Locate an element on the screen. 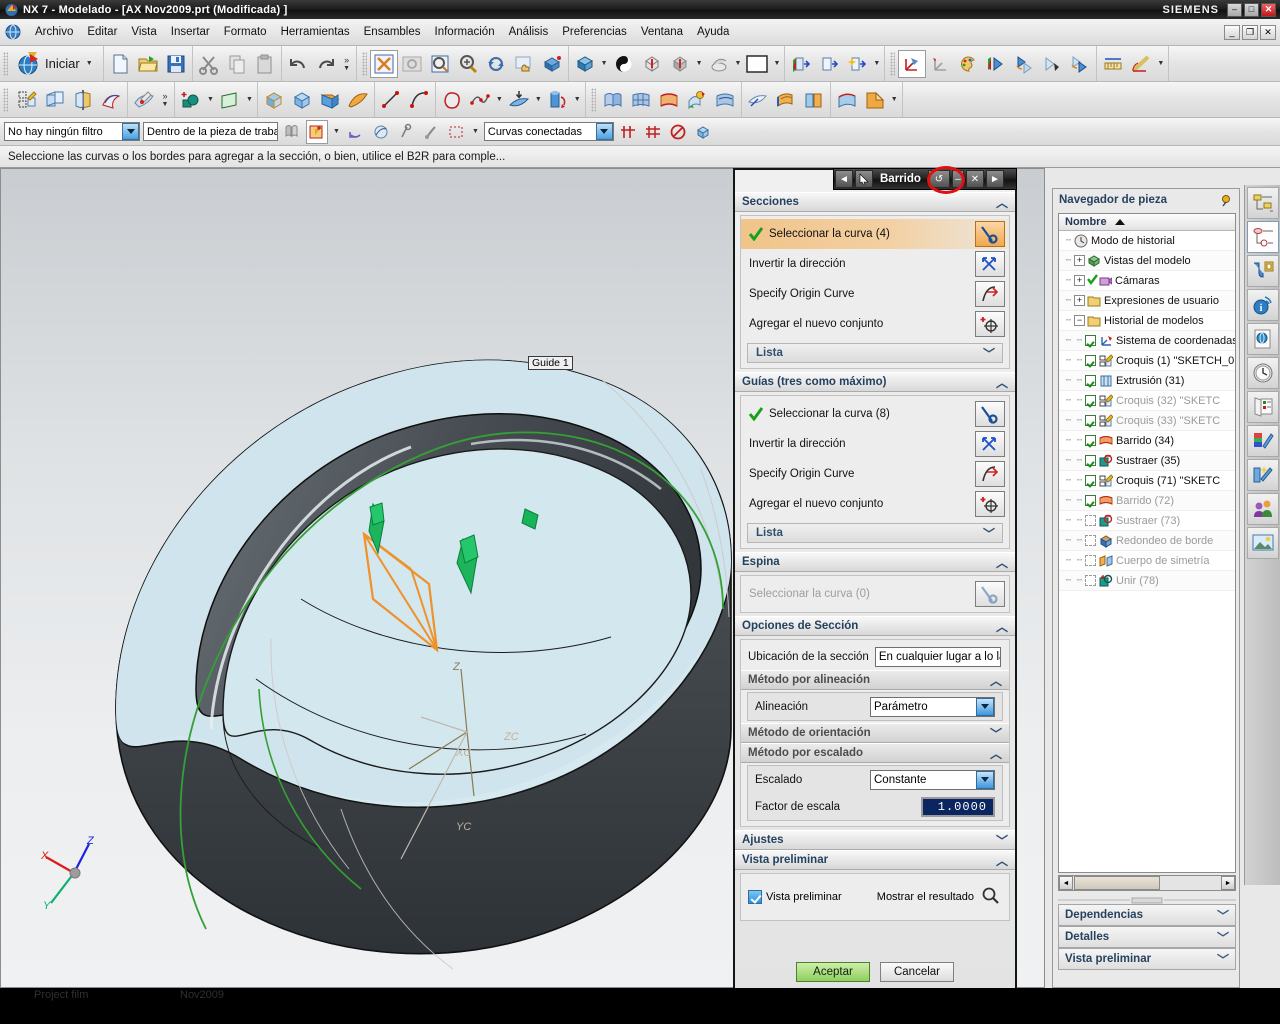  menu-editar: Editar is located at coordinates (102, 32).